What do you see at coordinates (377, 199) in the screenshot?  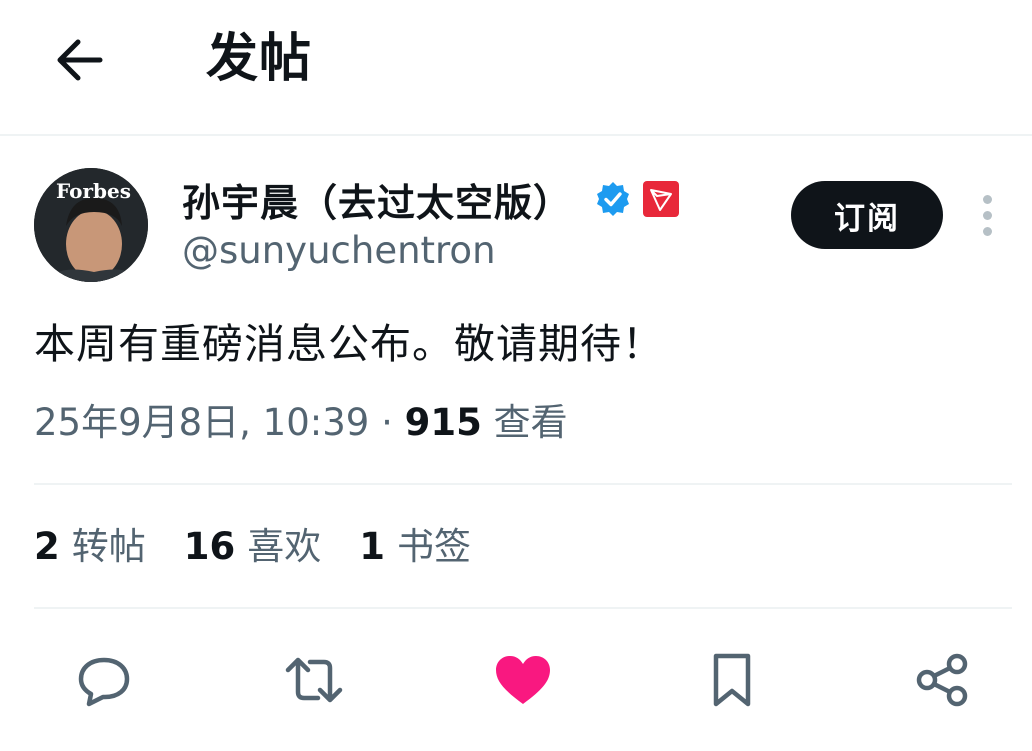 I see `author-name: 孙宇晨（去过太空版）` at bounding box center [377, 199].